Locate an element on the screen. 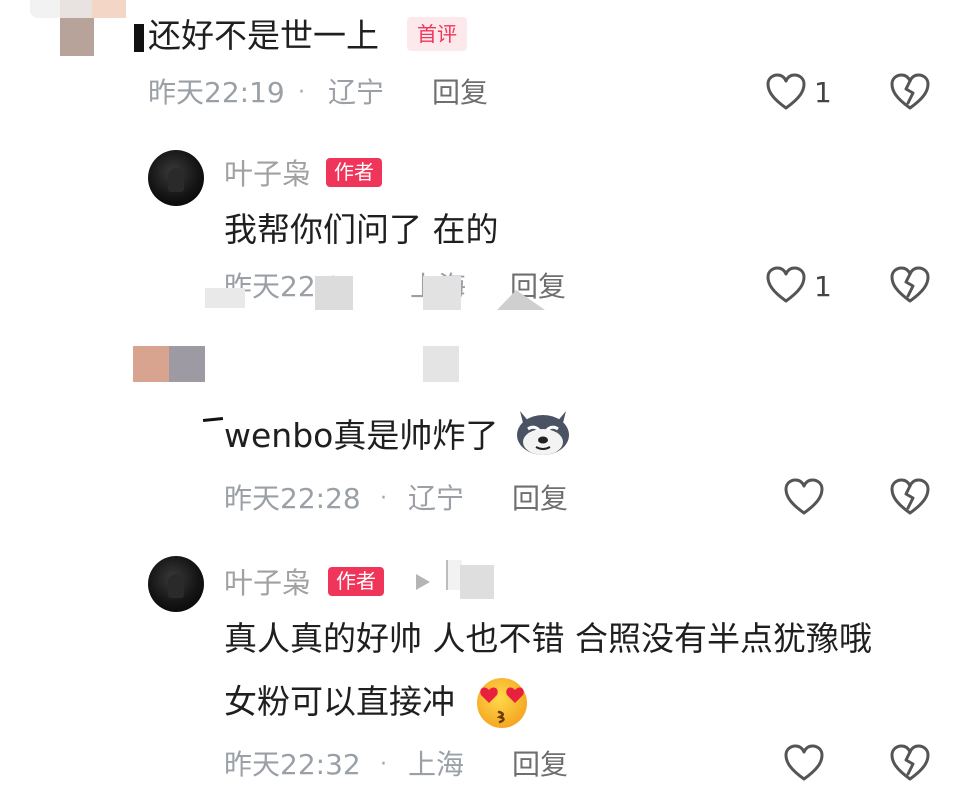  reply-text: 我帮你们问了 在的 is located at coordinates (361, 229).